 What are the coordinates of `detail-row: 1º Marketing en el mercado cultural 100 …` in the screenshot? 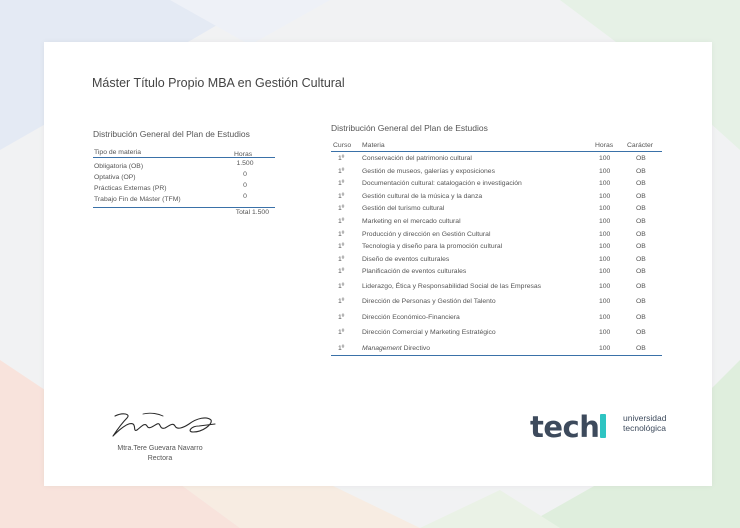 It's located at (496, 221).